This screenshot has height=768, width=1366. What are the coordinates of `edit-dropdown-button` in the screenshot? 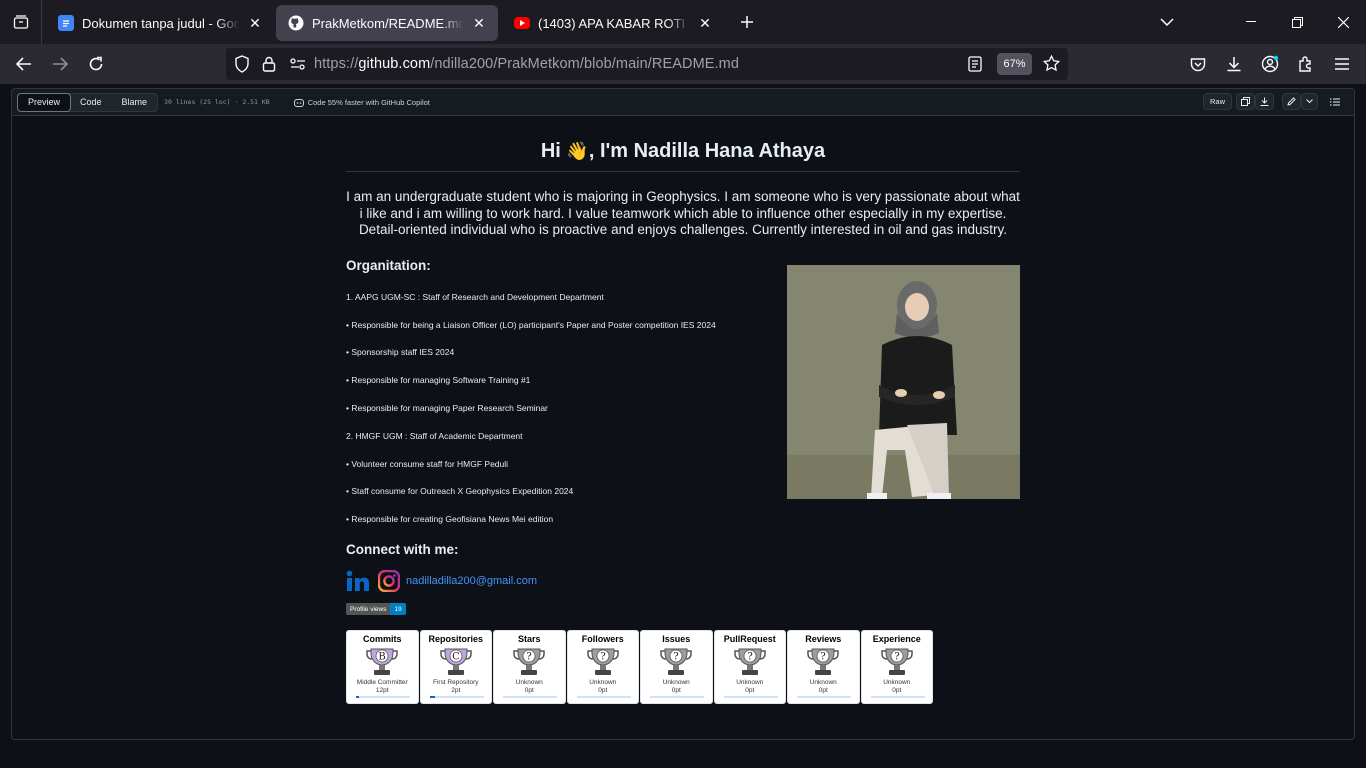 It's located at (1309, 101).